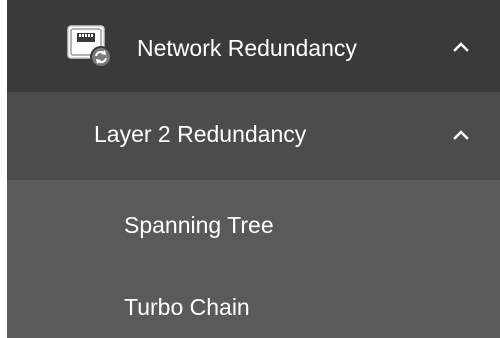 The height and width of the screenshot is (338, 500). I want to click on submenu-item-label: Layer 2 Redundancy, so click(200, 134).